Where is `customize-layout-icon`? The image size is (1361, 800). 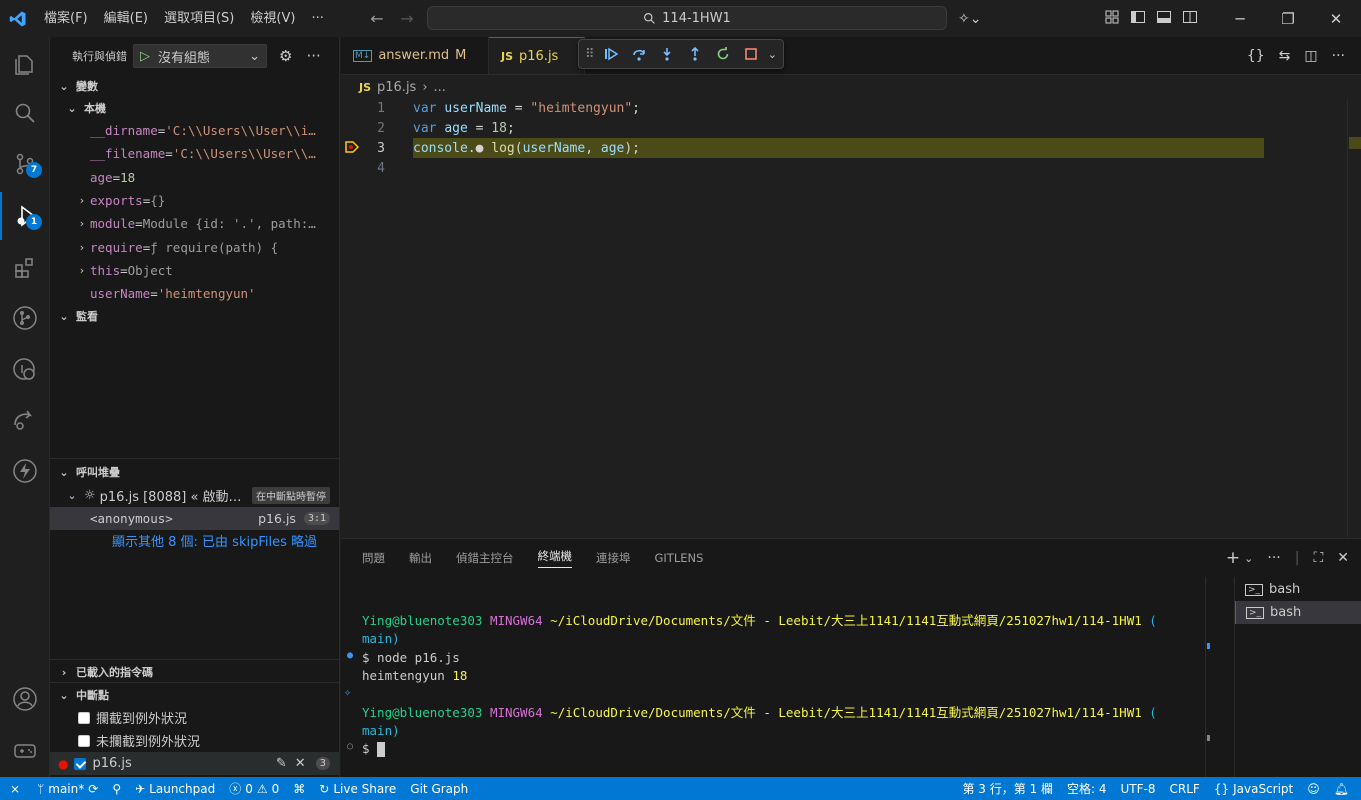
customize-layout-icon is located at coordinates (1112, 19).